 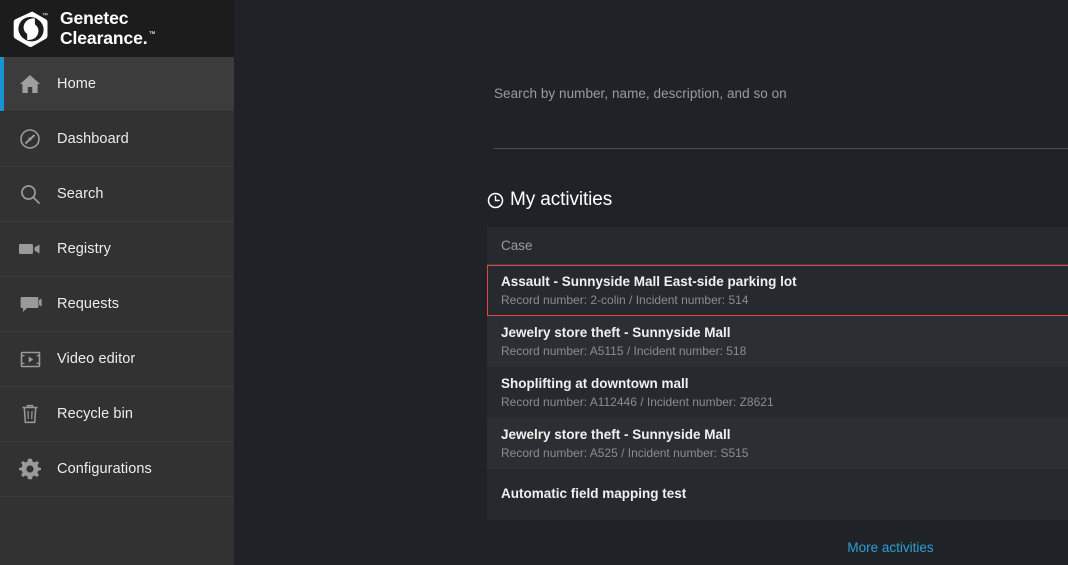 What do you see at coordinates (781, 148) in the screenshot?
I see `search-underline` at bounding box center [781, 148].